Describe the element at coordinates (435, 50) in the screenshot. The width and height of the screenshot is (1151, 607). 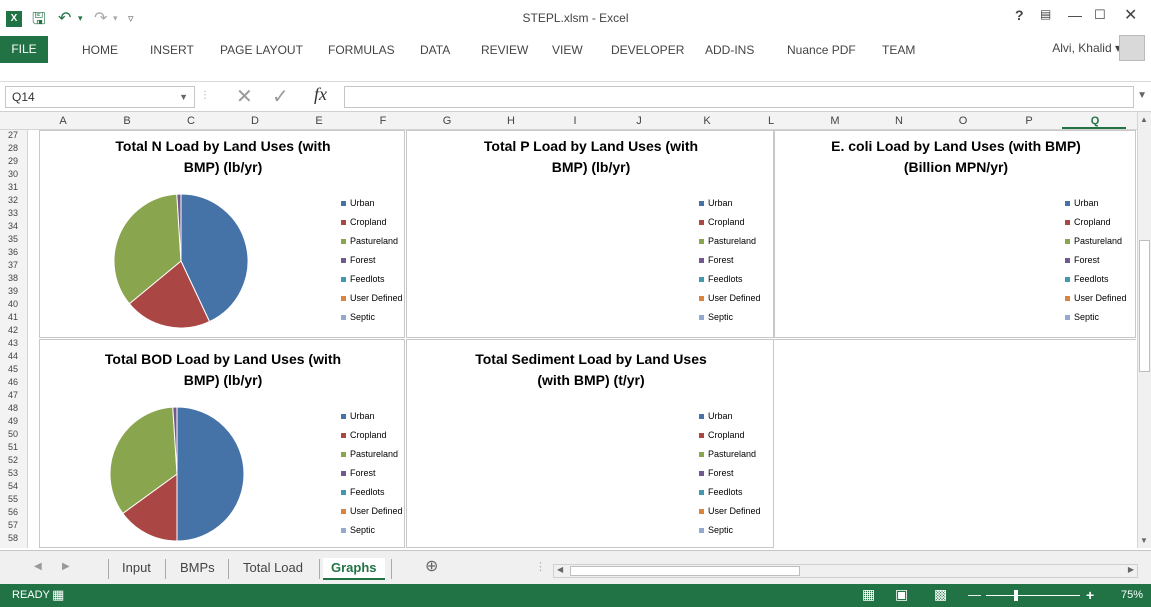
I see `tab-data: DATA` at that location.